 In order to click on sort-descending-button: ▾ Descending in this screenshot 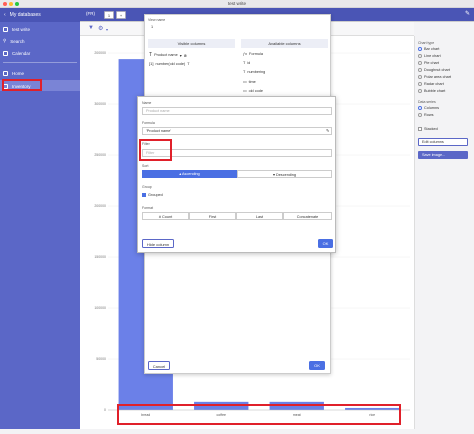, I will do `click(284, 174)`.